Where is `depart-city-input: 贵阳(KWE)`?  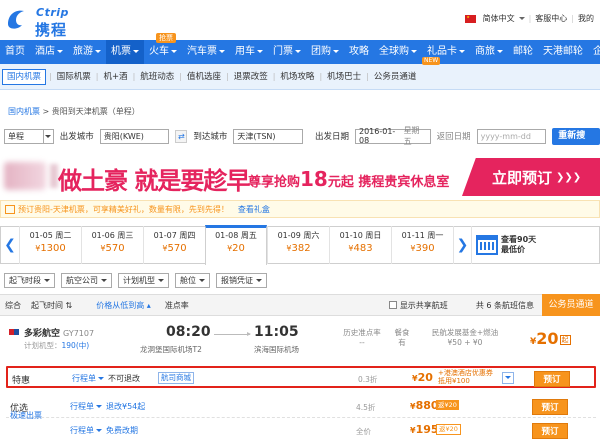 depart-city-input: 贵阳(KWE) is located at coordinates (134, 136).